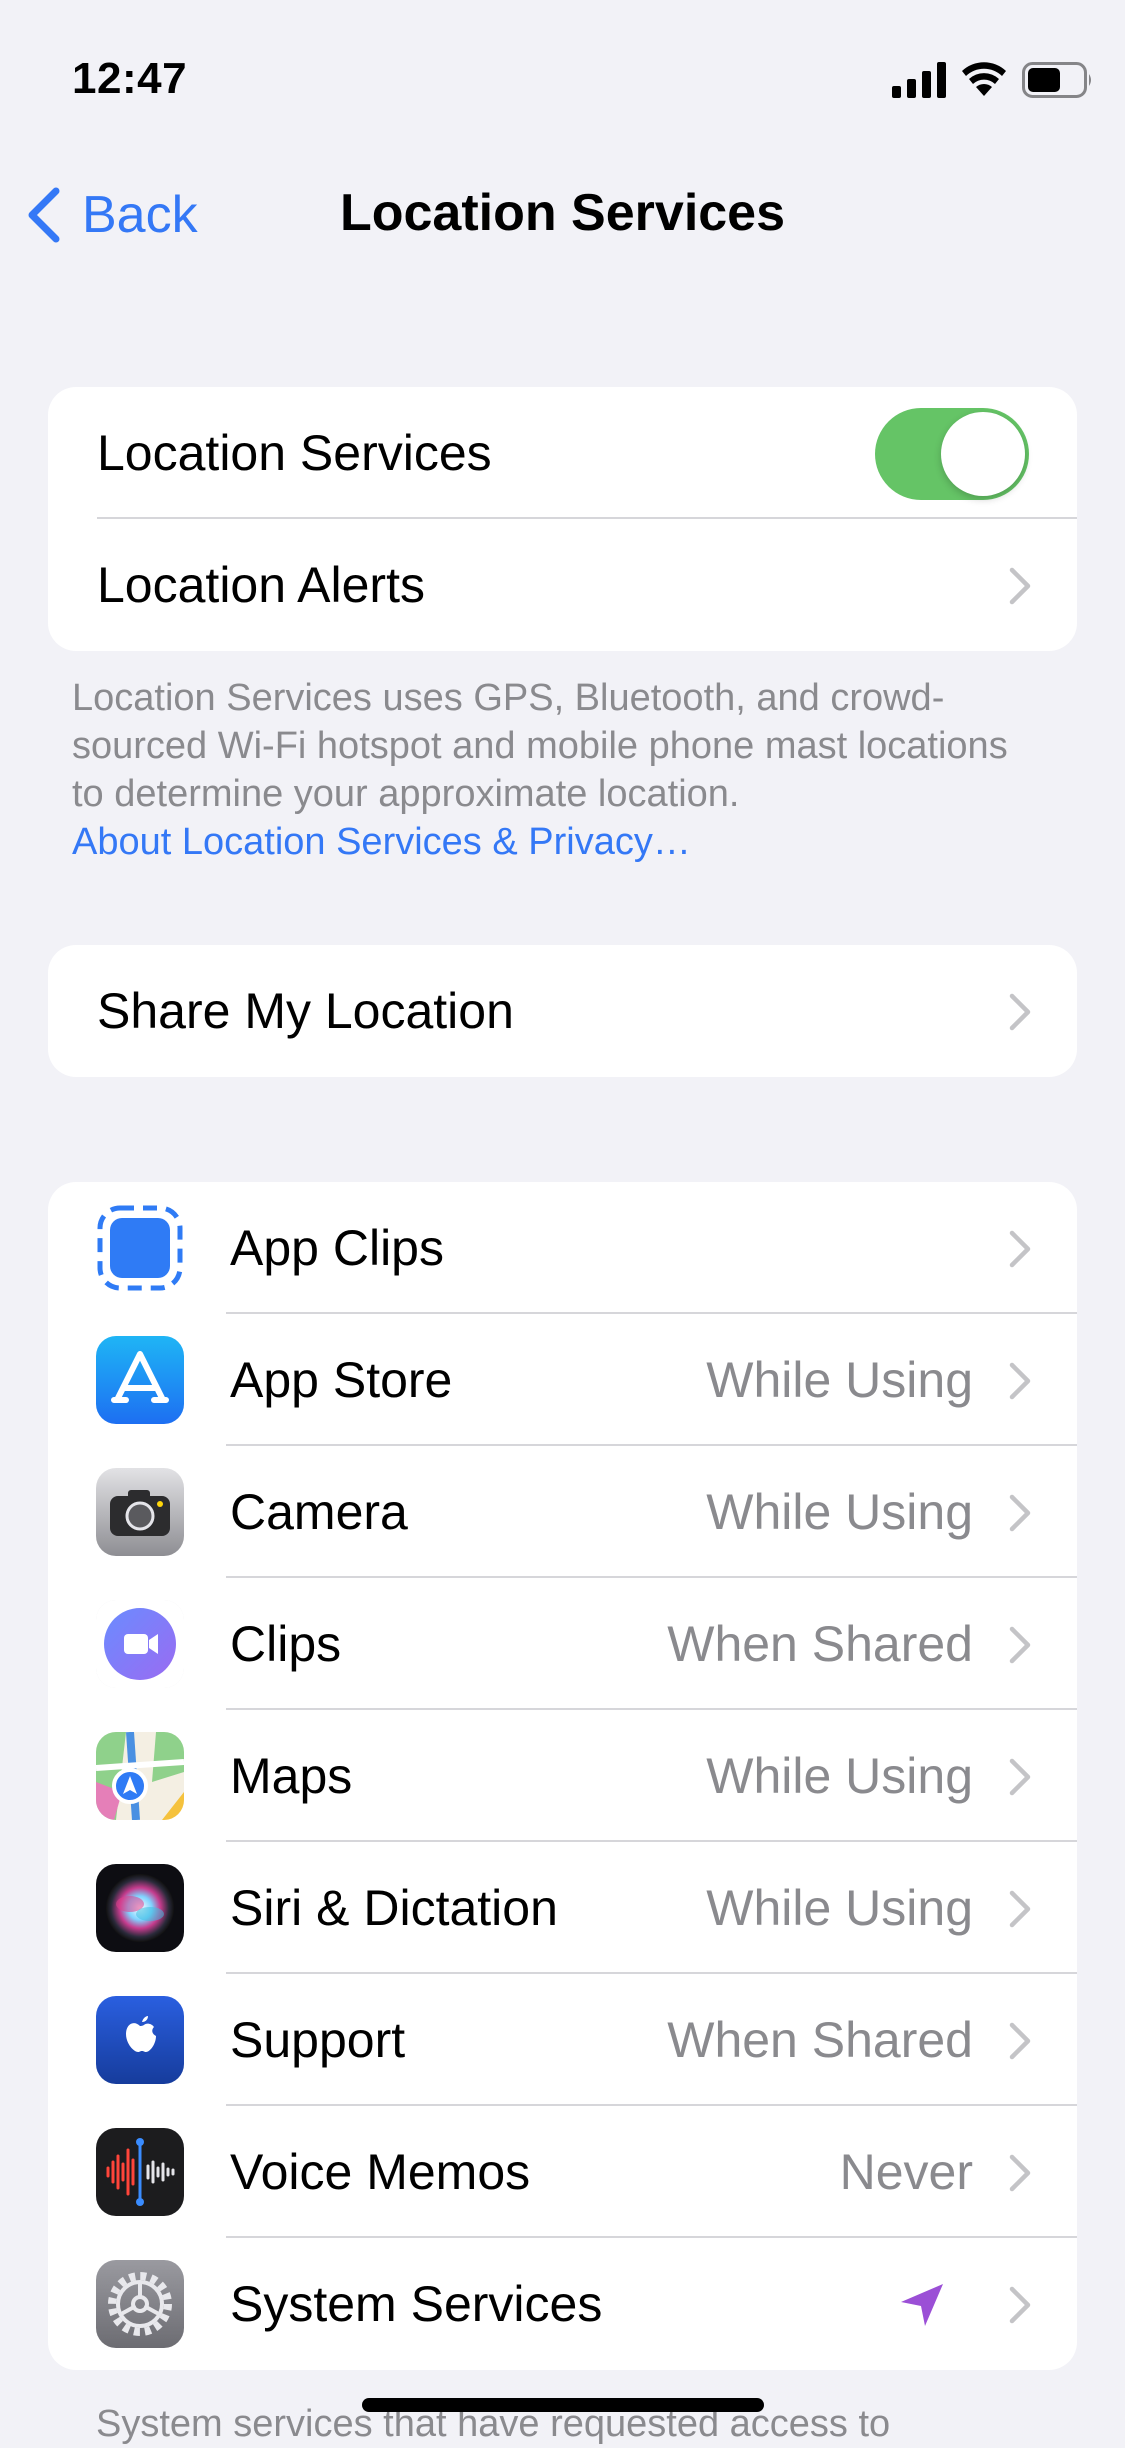  I want to click on share-my-location-label: Share My Location, so click(305, 1011).